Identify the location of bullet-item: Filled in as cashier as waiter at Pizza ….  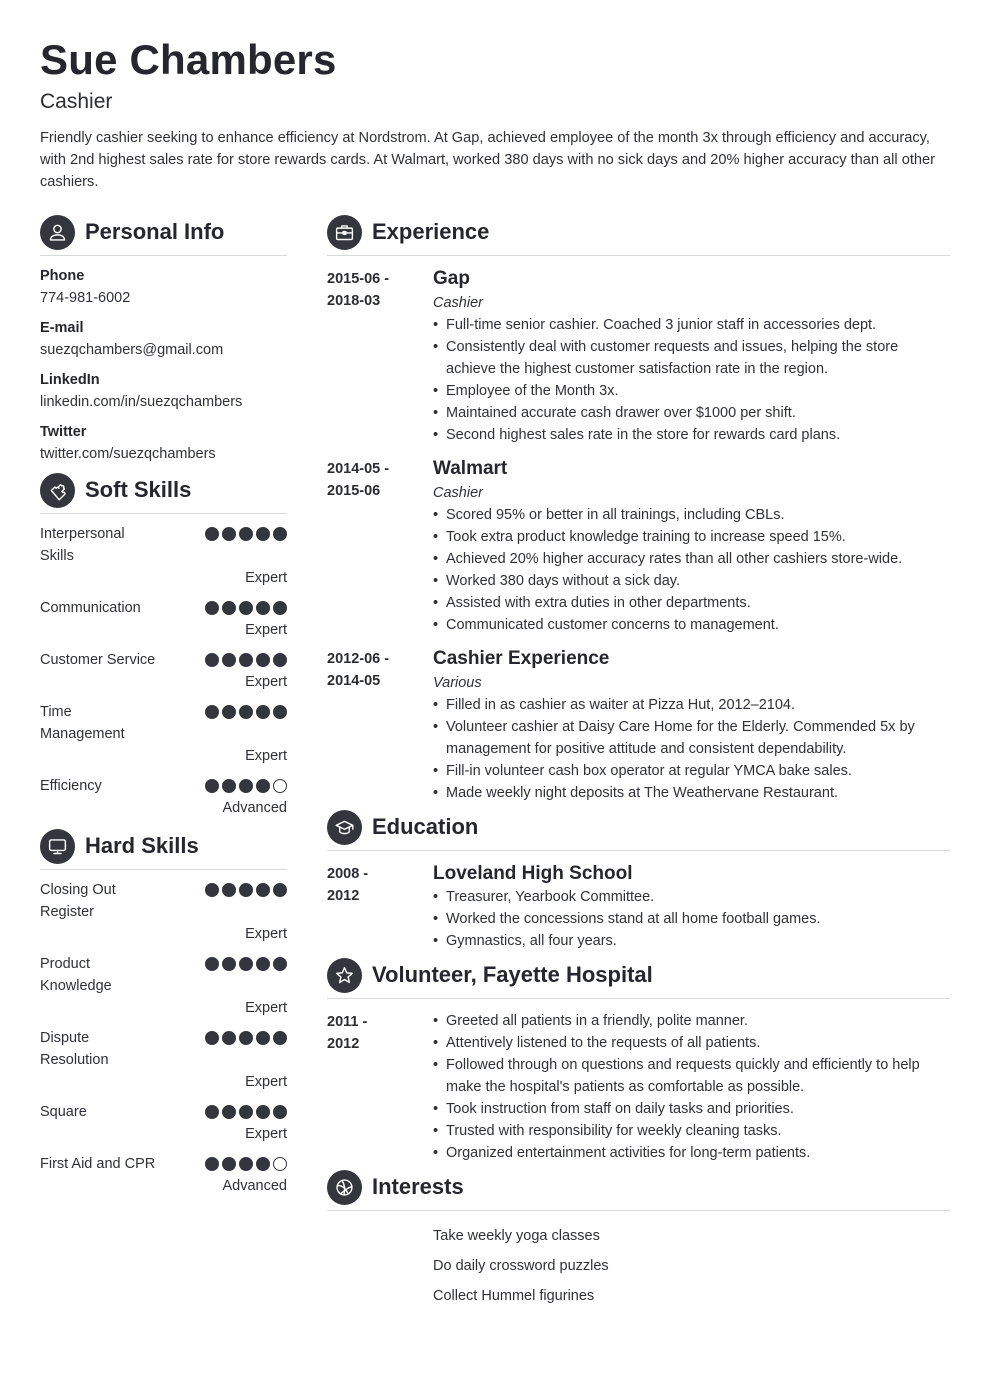
(691, 705).